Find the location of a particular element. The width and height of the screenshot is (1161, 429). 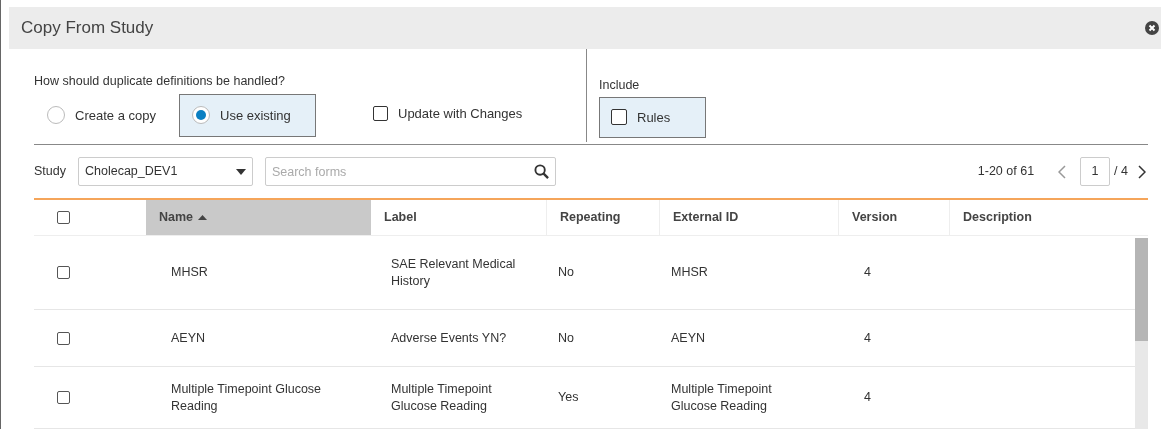

dialog-title: Copy From Study is located at coordinates (87, 28).